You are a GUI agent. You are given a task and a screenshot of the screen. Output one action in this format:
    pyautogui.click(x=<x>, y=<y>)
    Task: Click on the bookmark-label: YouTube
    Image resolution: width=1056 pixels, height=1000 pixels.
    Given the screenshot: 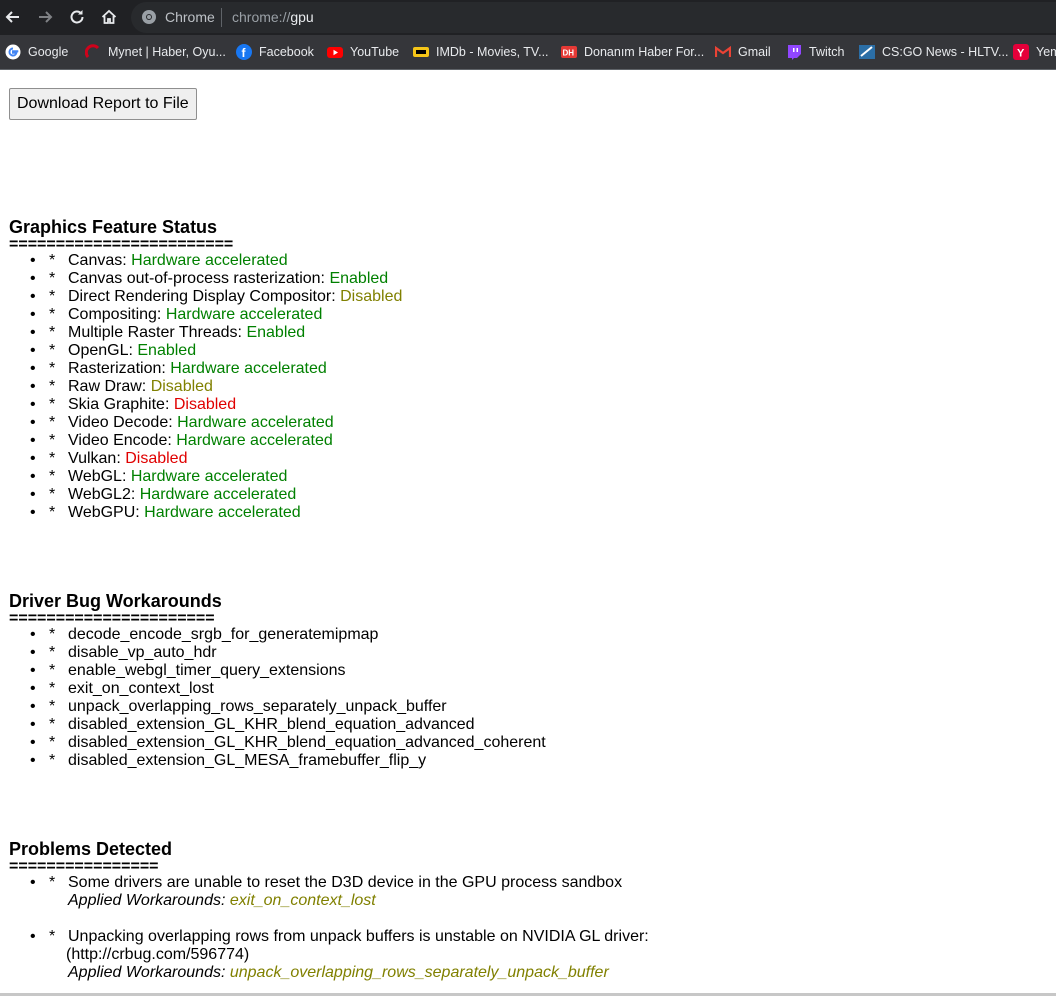 What is the action you would take?
    pyautogui.click(x=375, y=52)
    